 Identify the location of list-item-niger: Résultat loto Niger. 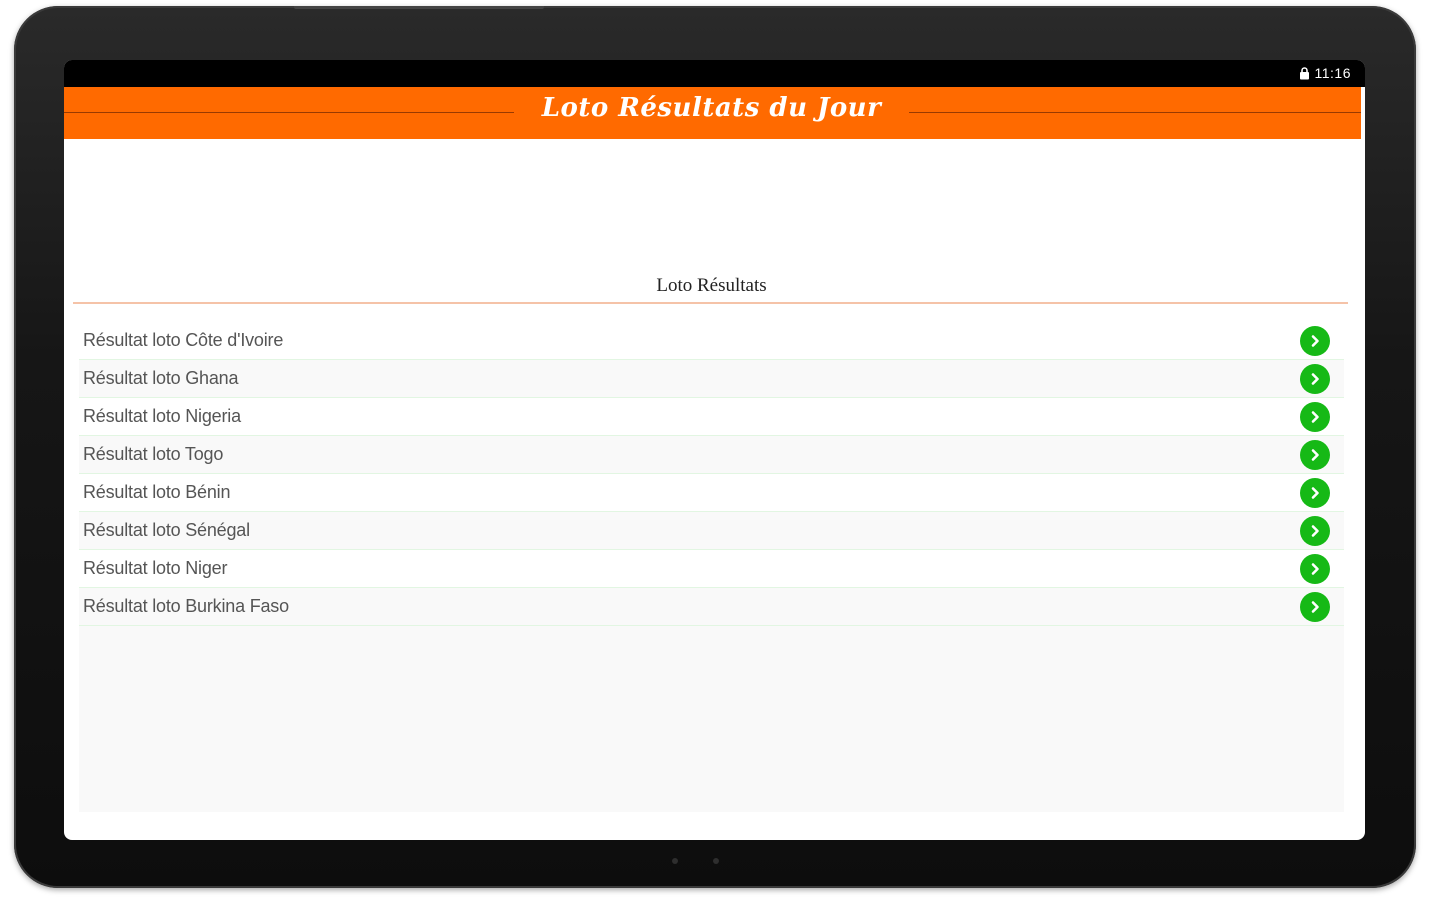
(711, 569).